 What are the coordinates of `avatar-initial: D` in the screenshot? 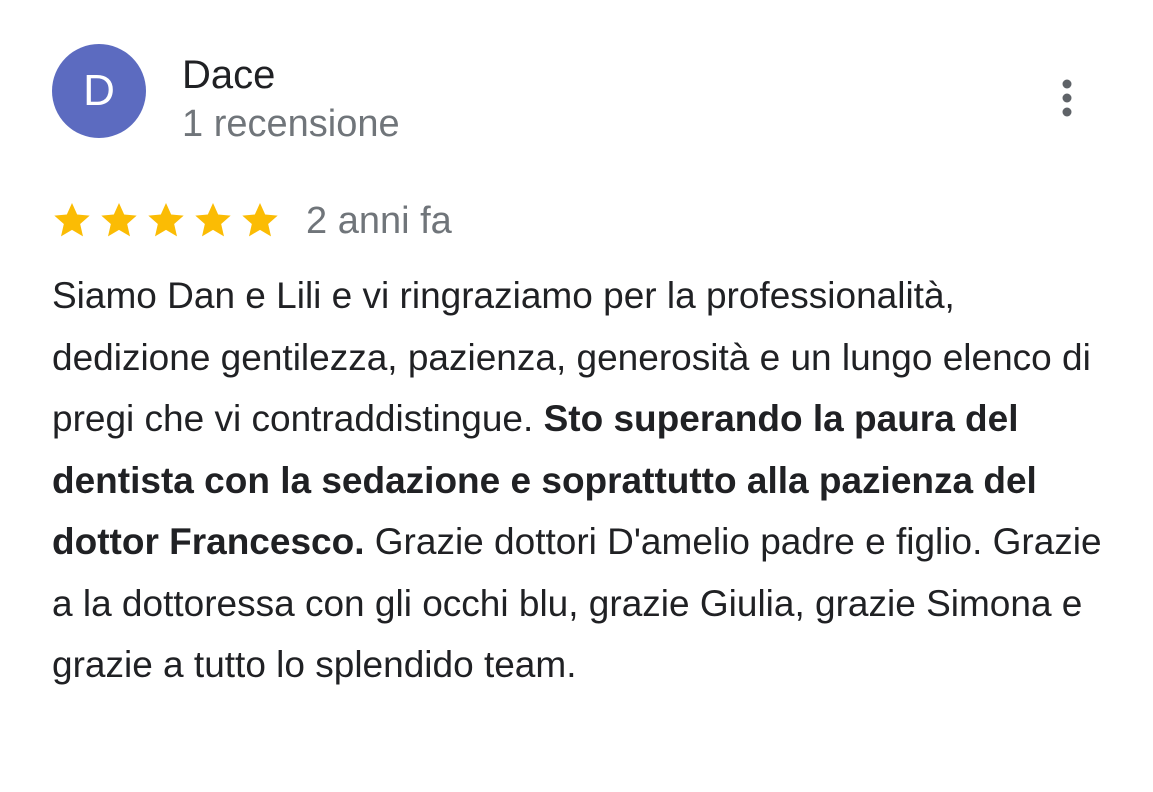 It's located at (99, 90).